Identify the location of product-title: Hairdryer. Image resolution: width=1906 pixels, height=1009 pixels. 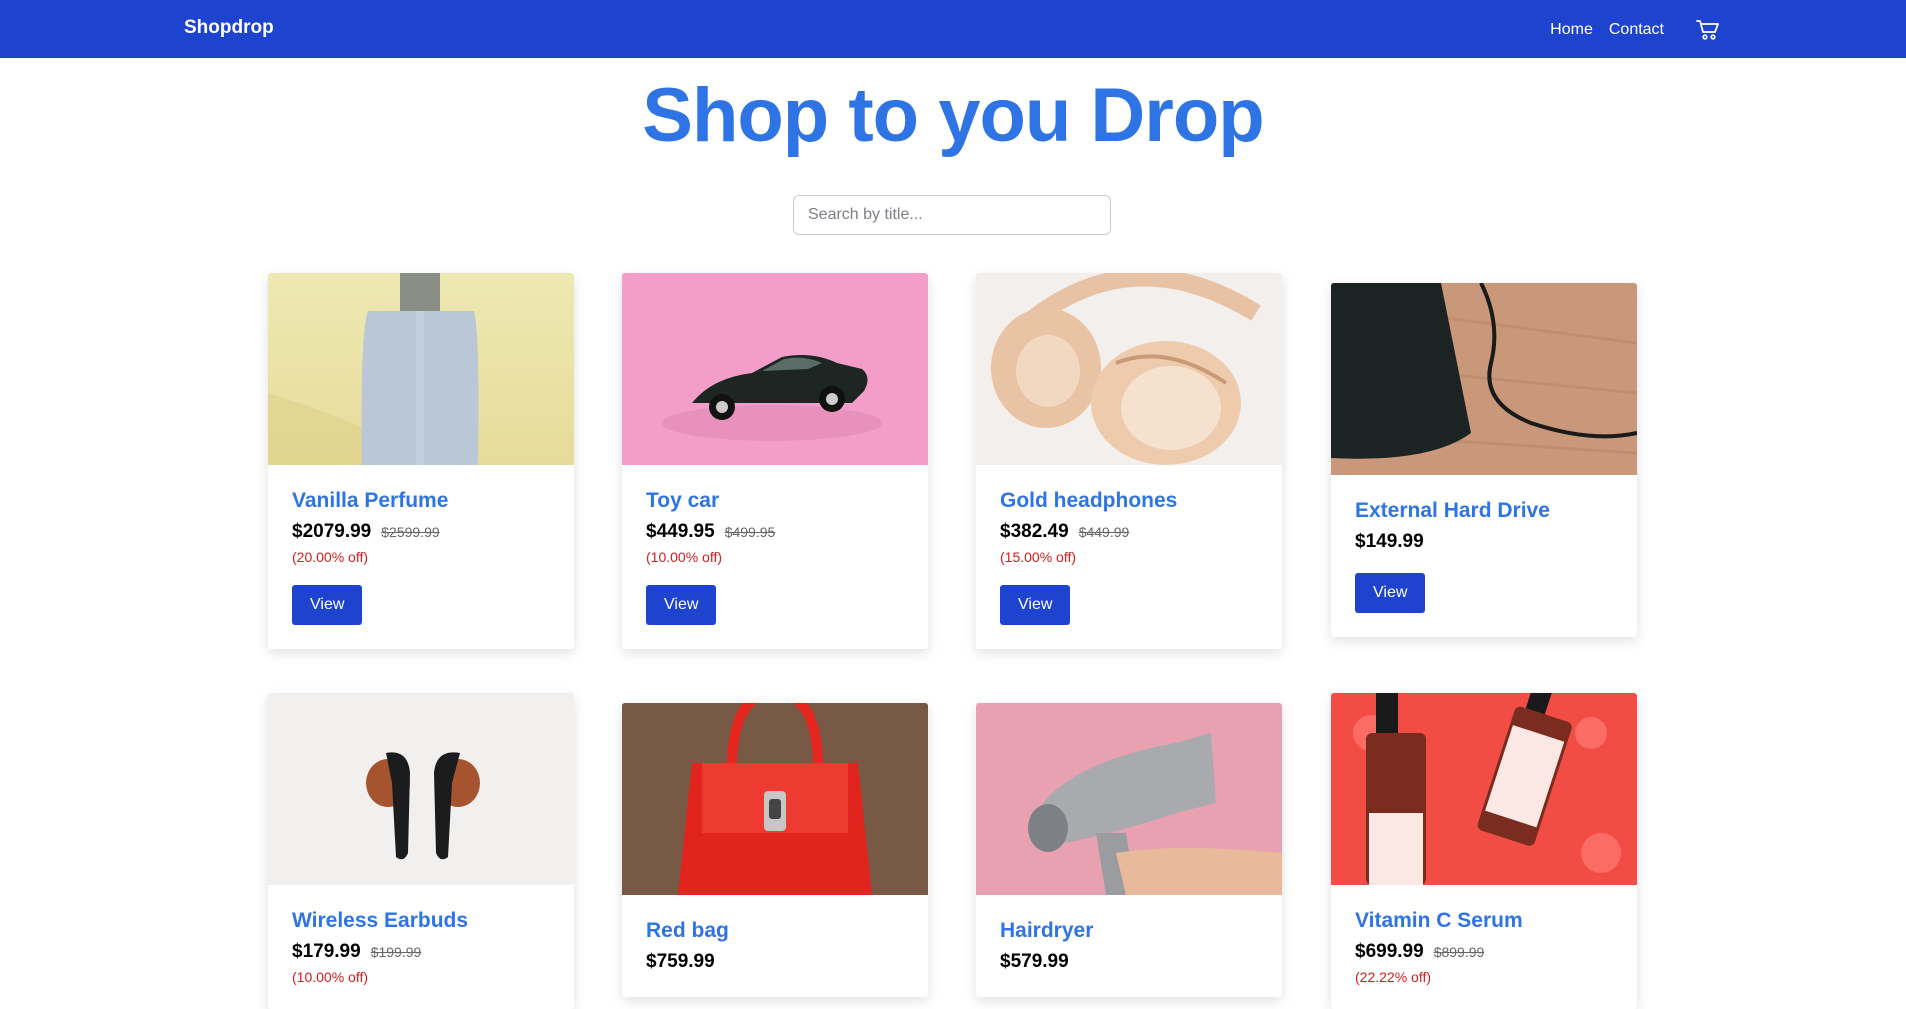
(1046, 930).